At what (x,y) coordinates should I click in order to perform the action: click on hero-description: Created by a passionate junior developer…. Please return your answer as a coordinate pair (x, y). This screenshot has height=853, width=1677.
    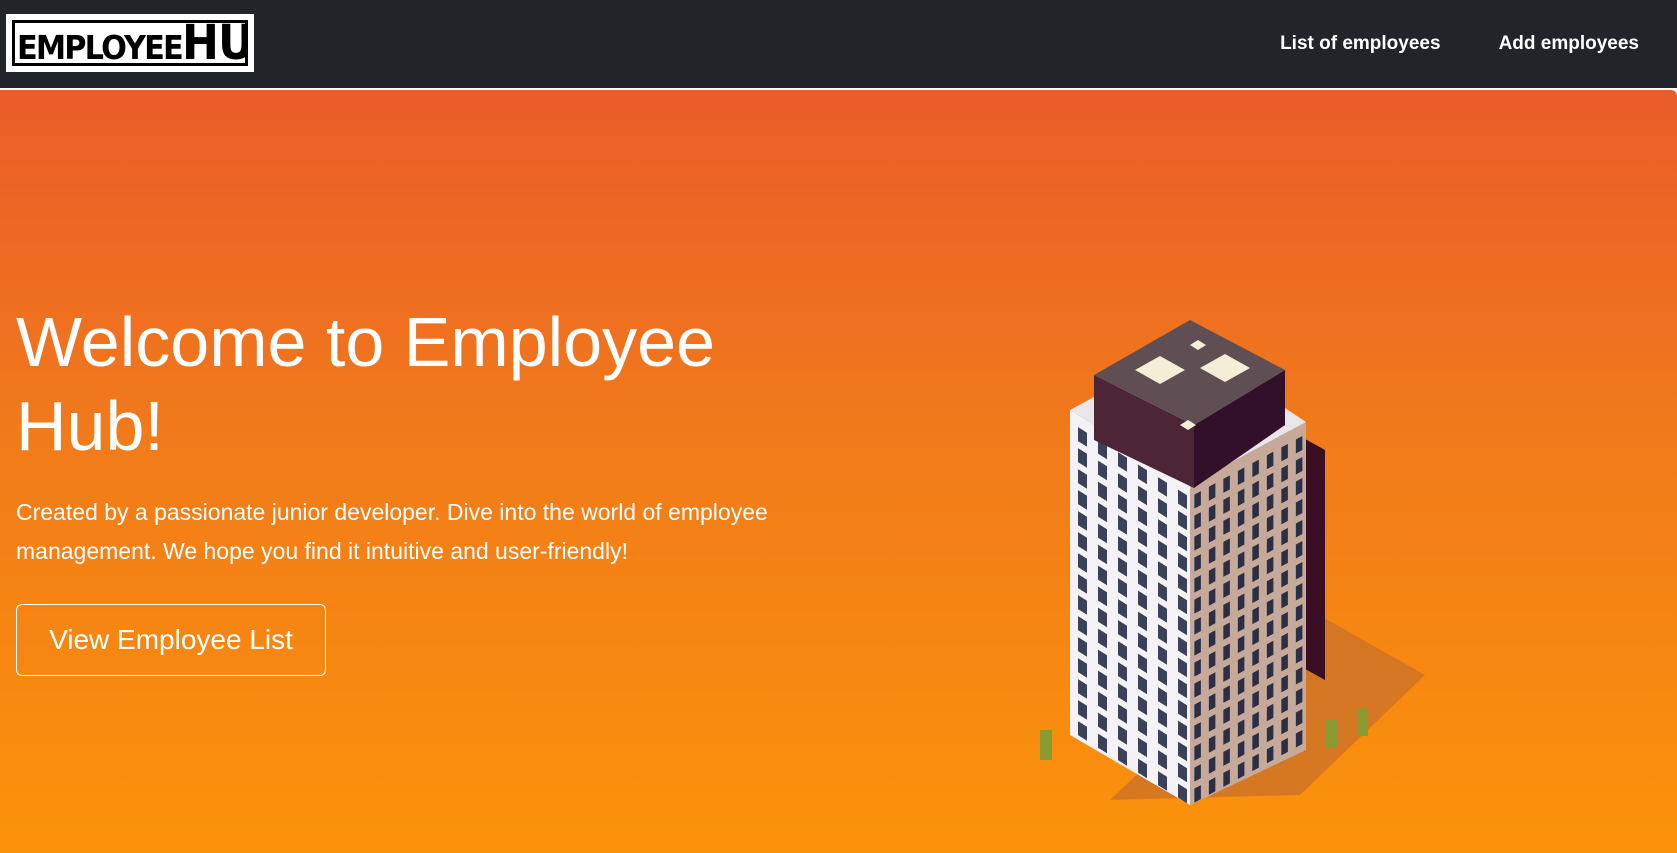
    Looking at the image, I should click on (392, 531).